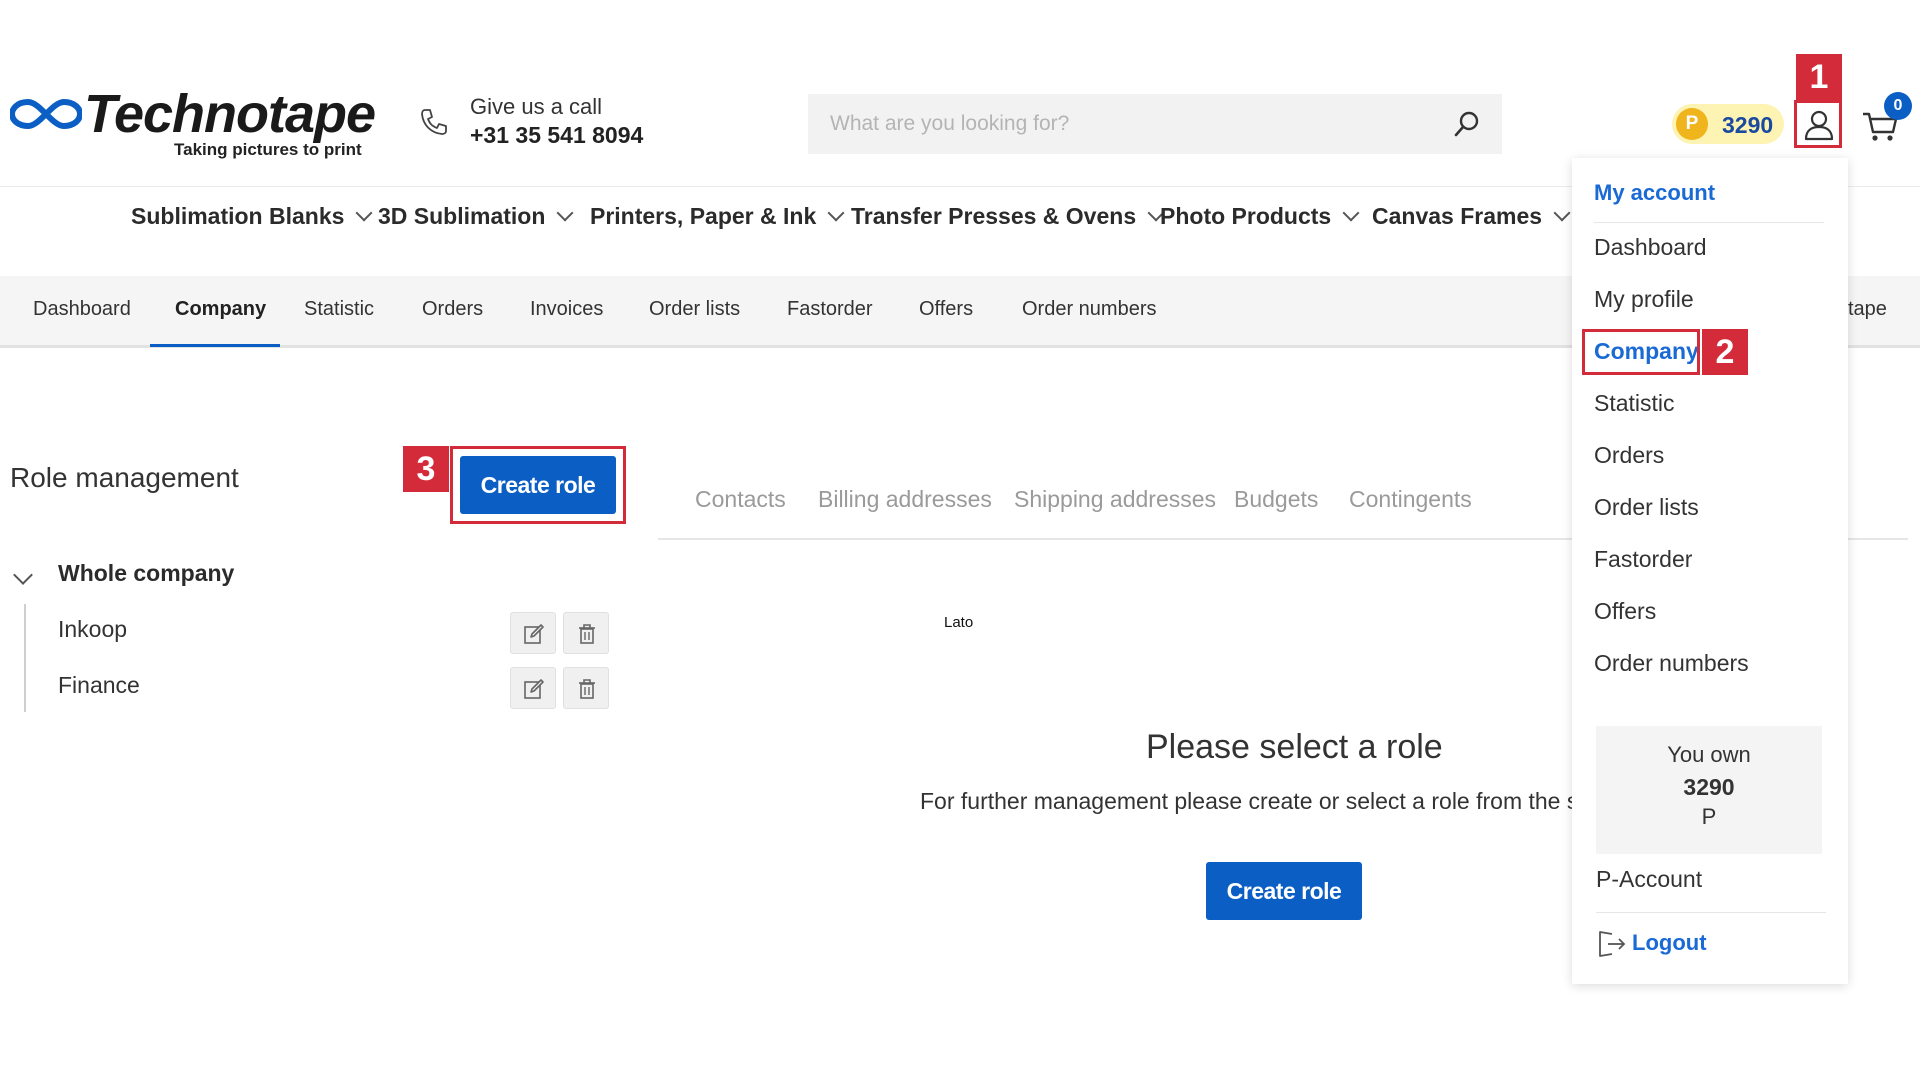 The width and height of the screenshot is (1920, 1080). What do you see at coordinates (1669, 942) in the screenshot?
I see `logout-label: Logout` at bounding box center [1669, 942].